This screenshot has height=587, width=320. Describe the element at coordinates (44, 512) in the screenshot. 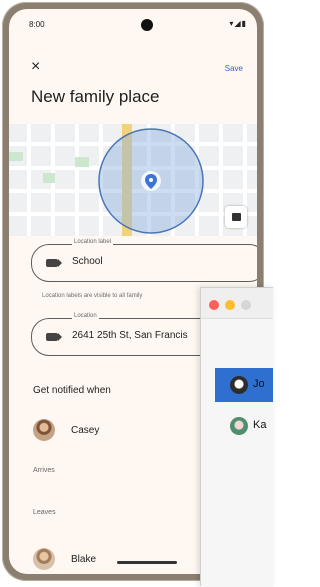

I see `leaves-option: Leaves` at that location.